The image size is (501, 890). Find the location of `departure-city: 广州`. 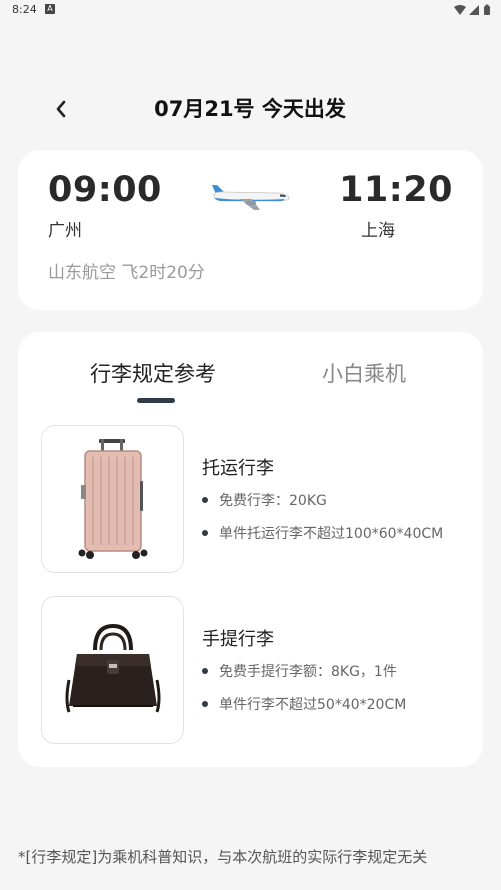

departure-city: 广州 is located at coordinates (65, 231).